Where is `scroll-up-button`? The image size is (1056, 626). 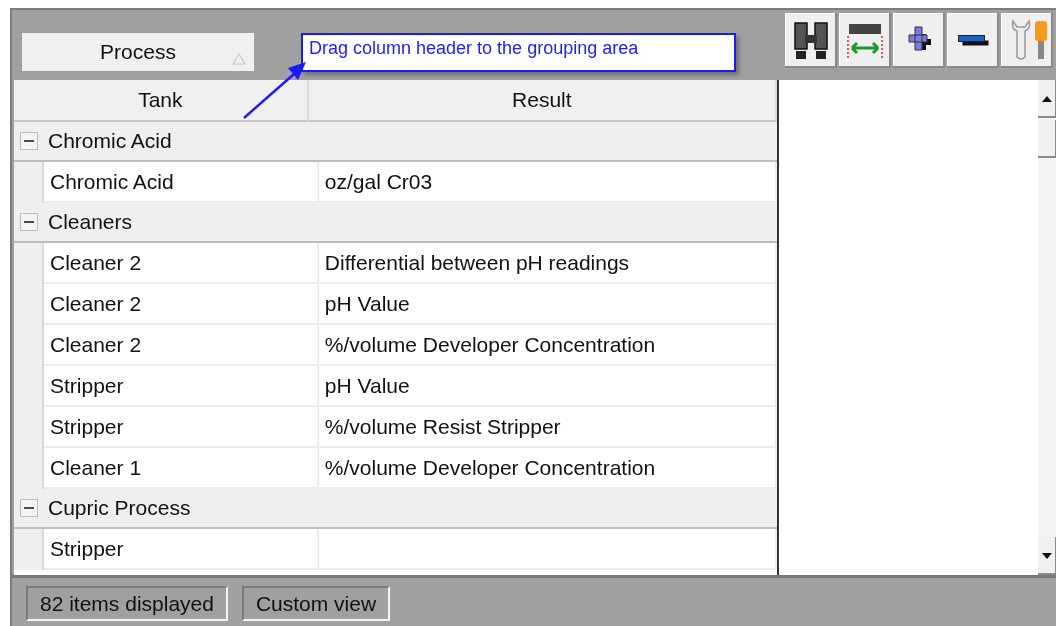
scroll-up-button is located at coordinates (1047, 99).